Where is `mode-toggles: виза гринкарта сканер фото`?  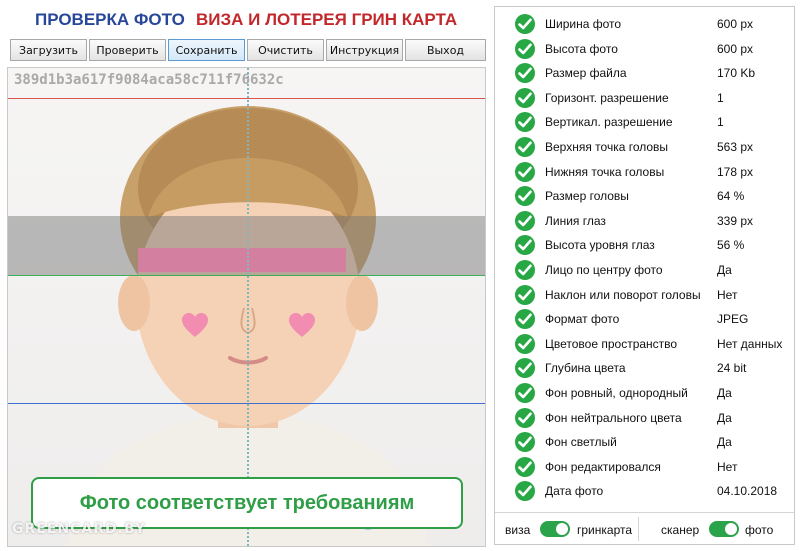 mode-toggles: виза гринкарта сканер фото is located at coordinates (644, 528).